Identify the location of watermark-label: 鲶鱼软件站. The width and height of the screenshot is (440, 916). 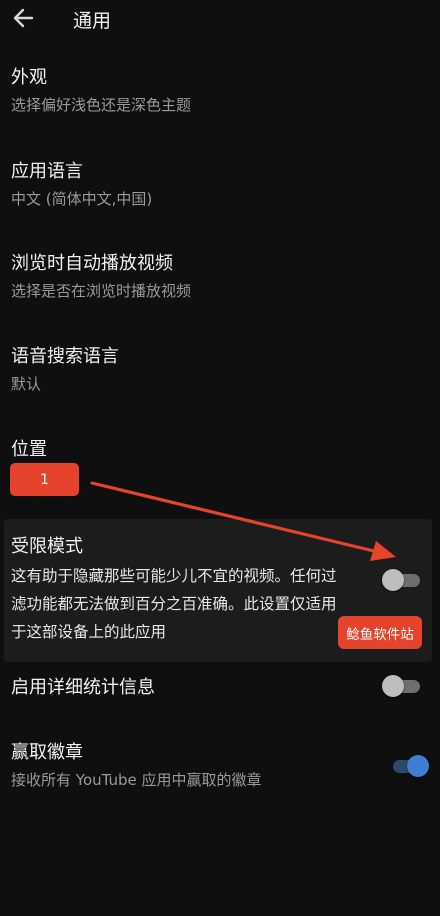
(380, 632).